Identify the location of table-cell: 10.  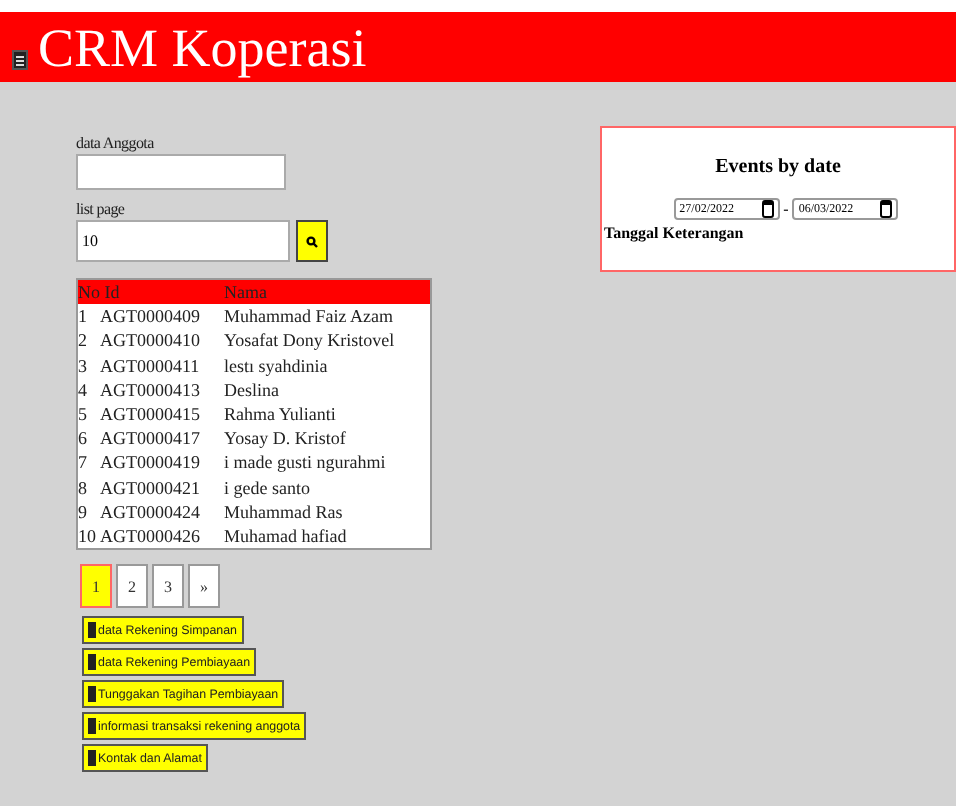
(86, 537).